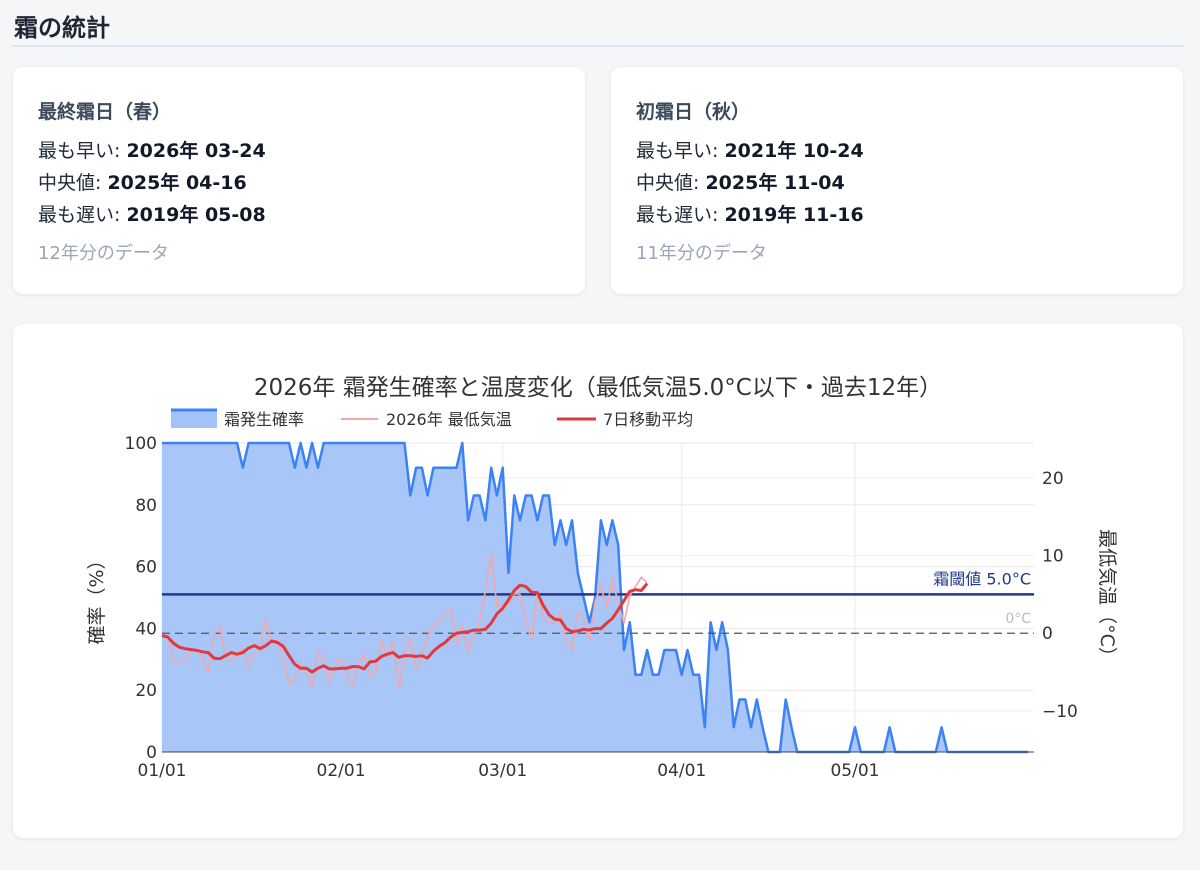  What do you see at coordinates (341, 771) in the screenshot?
I see `x-tick-label: 02/01` at bounding box center [341, 771].